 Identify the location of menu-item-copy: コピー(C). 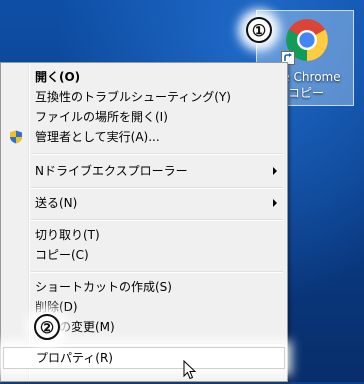
(144, 255).